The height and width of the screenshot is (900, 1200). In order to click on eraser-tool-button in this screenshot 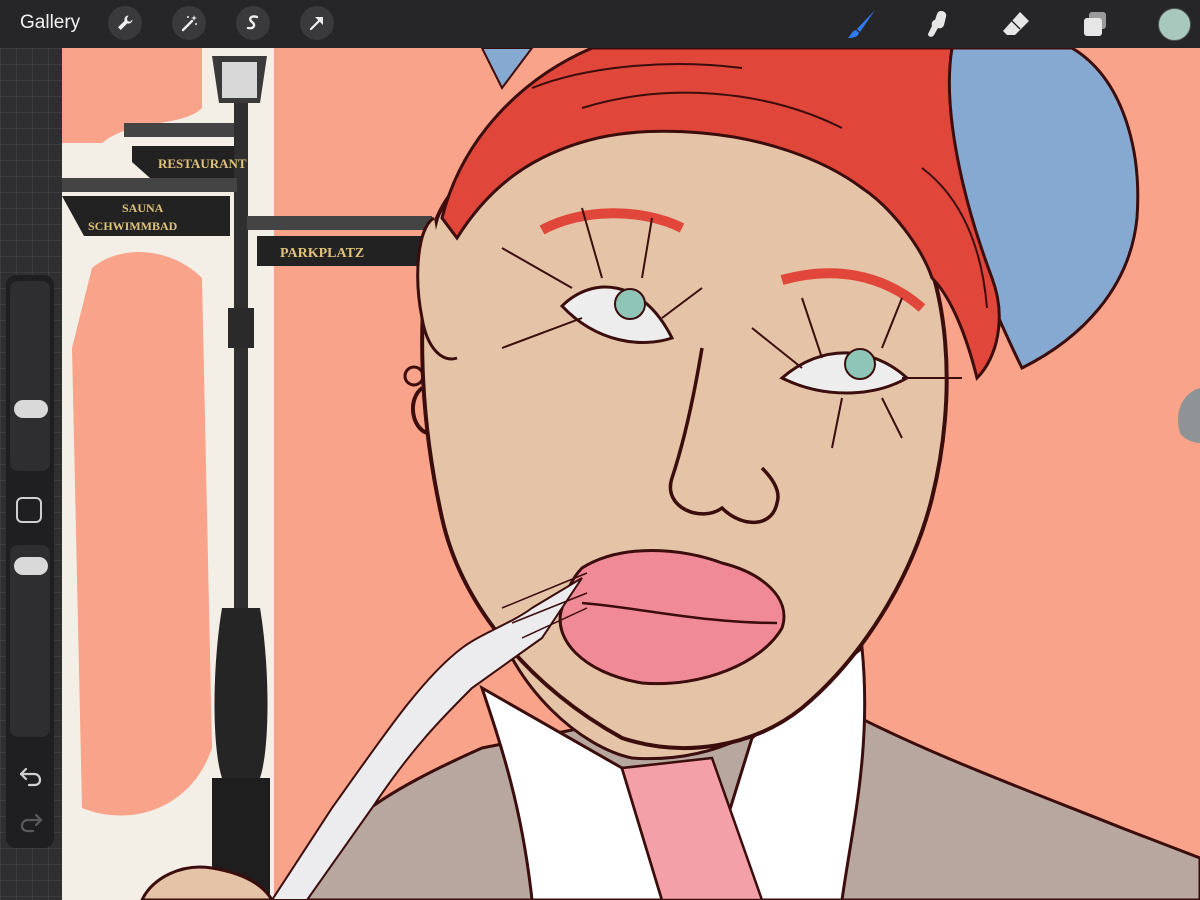, I will do `click(1016, 24)`.